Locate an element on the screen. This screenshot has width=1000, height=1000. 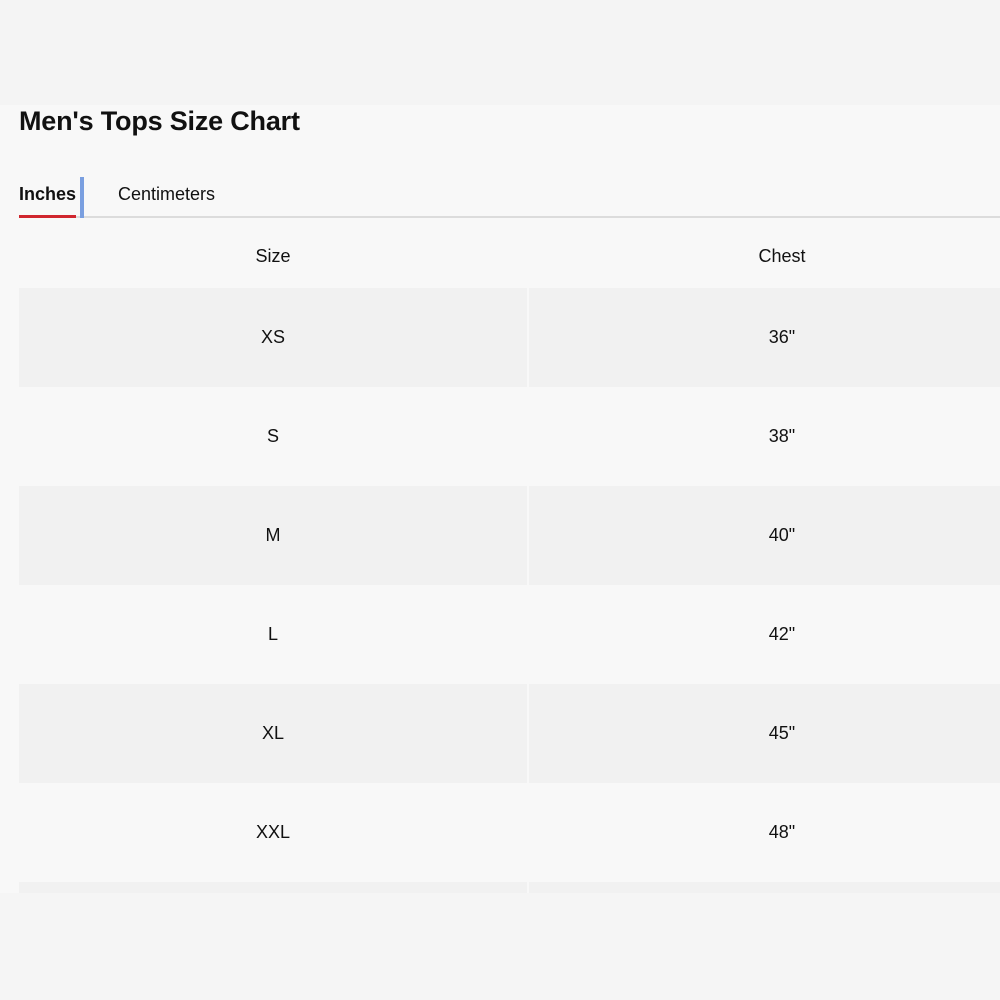
size-cell: XL is located at coordinates (273, 733).